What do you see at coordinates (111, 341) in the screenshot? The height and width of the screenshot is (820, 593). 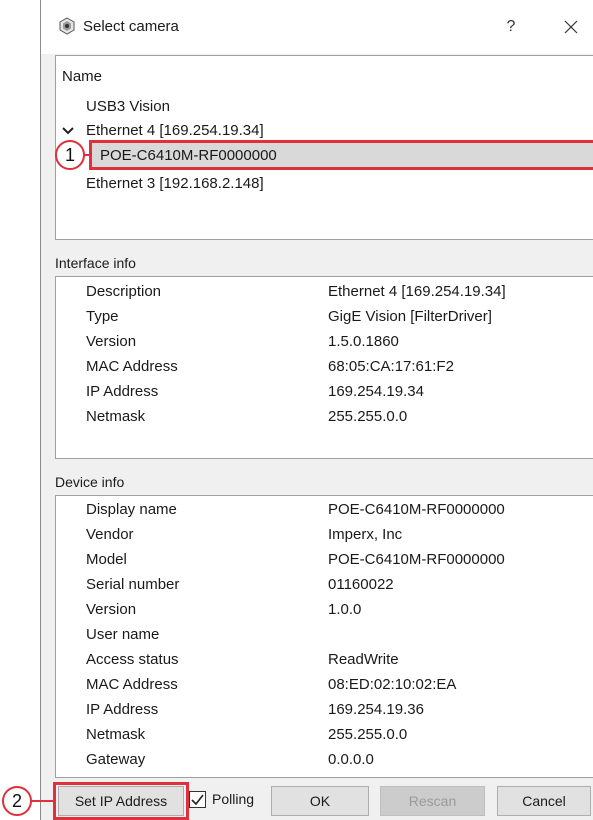 I see `interface-version-label: Version` at bounding box center [111, 341].